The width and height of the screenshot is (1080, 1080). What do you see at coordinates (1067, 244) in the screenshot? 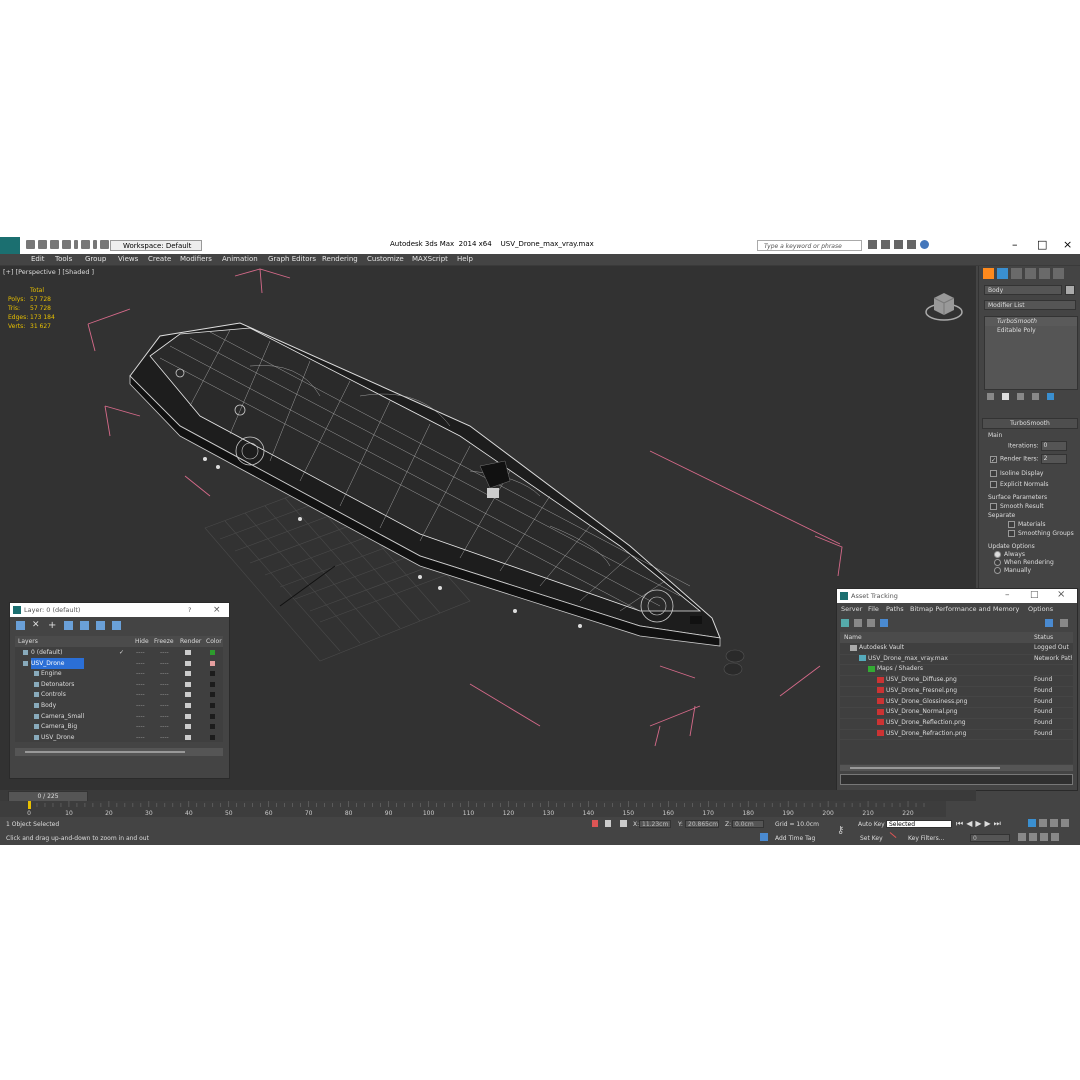
I see `close-button: ×` at bounding box center [1067, 244].